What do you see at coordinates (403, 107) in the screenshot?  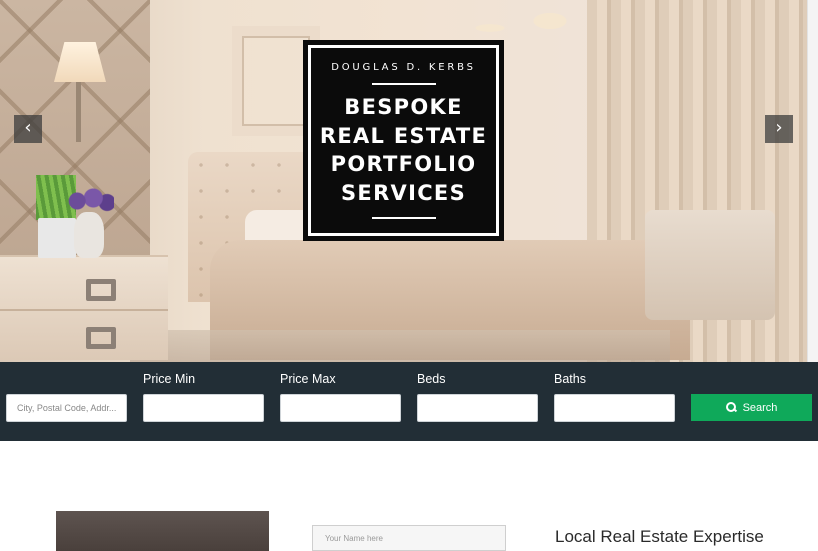 I see `logo-title-line: BESPOKE` at bounding box center [403, 107].